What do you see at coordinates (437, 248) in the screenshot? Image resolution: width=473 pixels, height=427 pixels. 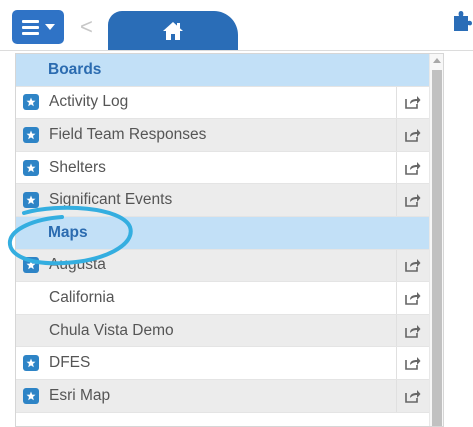 I see `scroll-thumb` at bounding box center [437, 248].